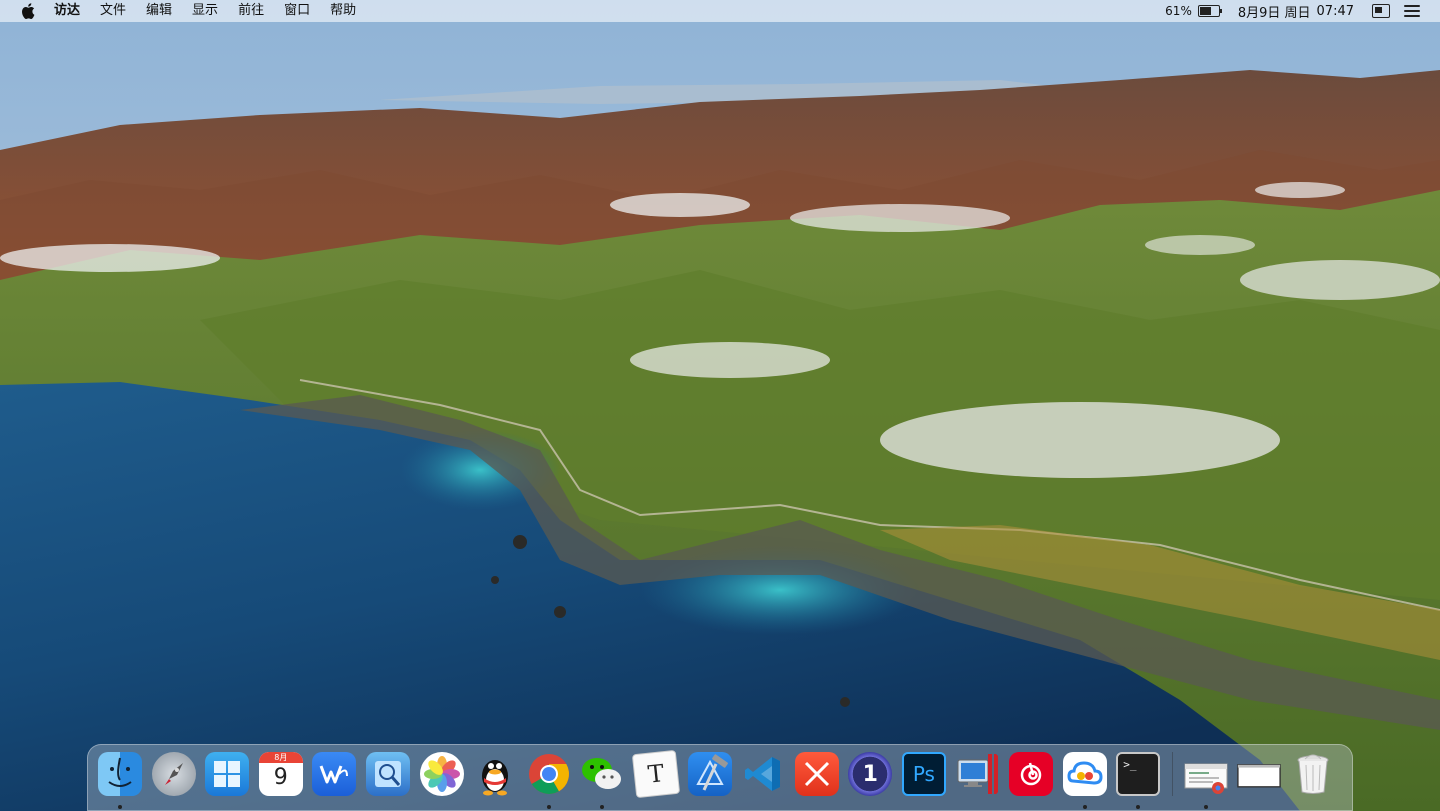 The width and height of the screenshot is (1440, 811). I want to click on photoshop-label: Ps, so click(923, 774).